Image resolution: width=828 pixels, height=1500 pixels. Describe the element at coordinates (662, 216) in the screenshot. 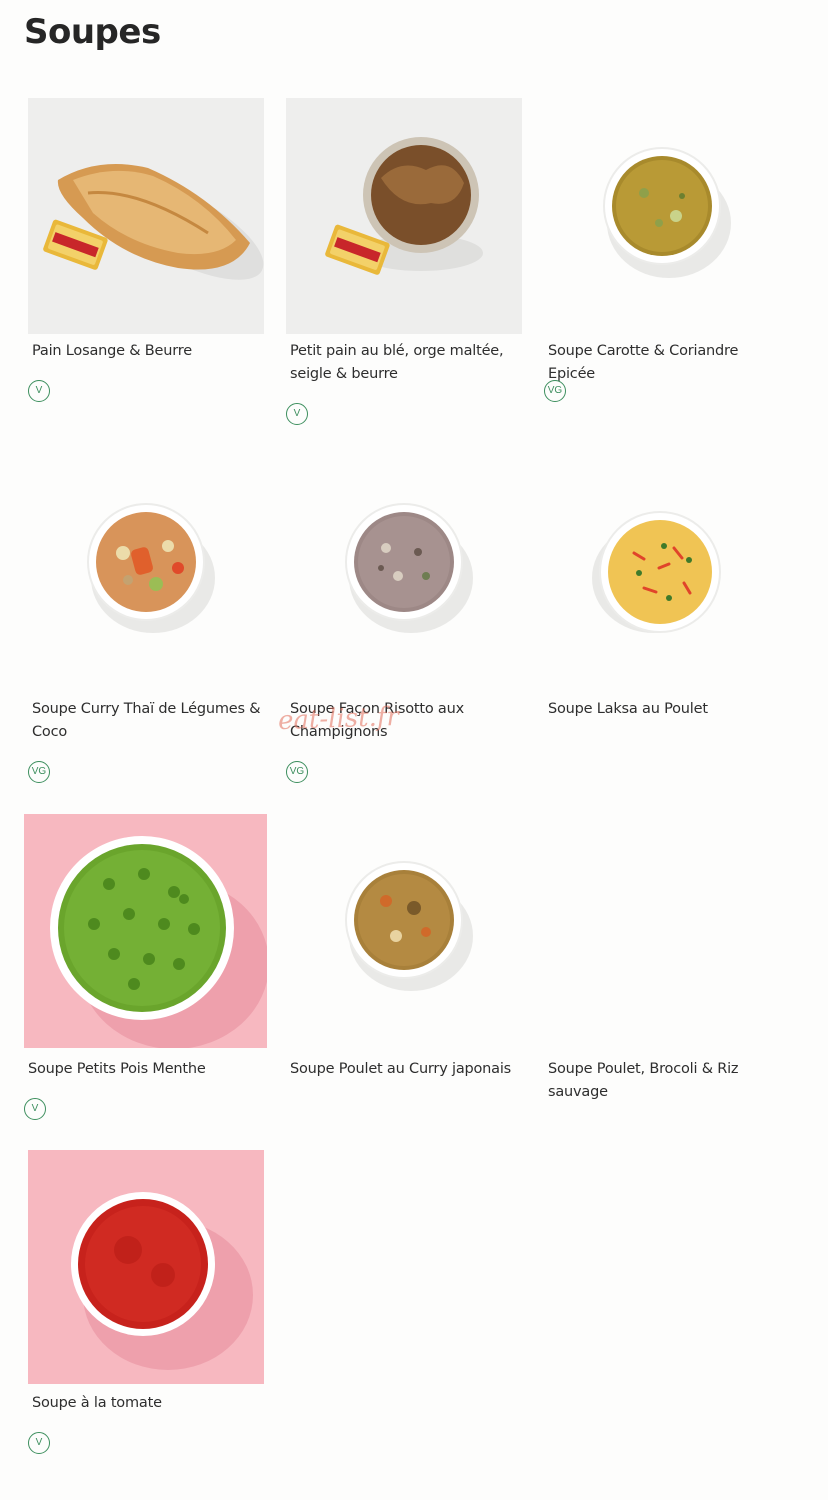

I see `product-image-soupe-carotte` at that location.